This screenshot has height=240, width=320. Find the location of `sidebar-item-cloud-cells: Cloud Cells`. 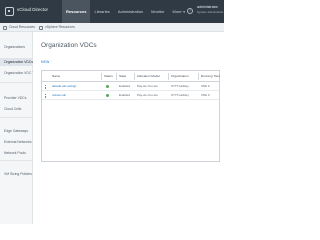

sidebar-item-cloud-cells: Cloud Cells is located at coordinates (16, 109).